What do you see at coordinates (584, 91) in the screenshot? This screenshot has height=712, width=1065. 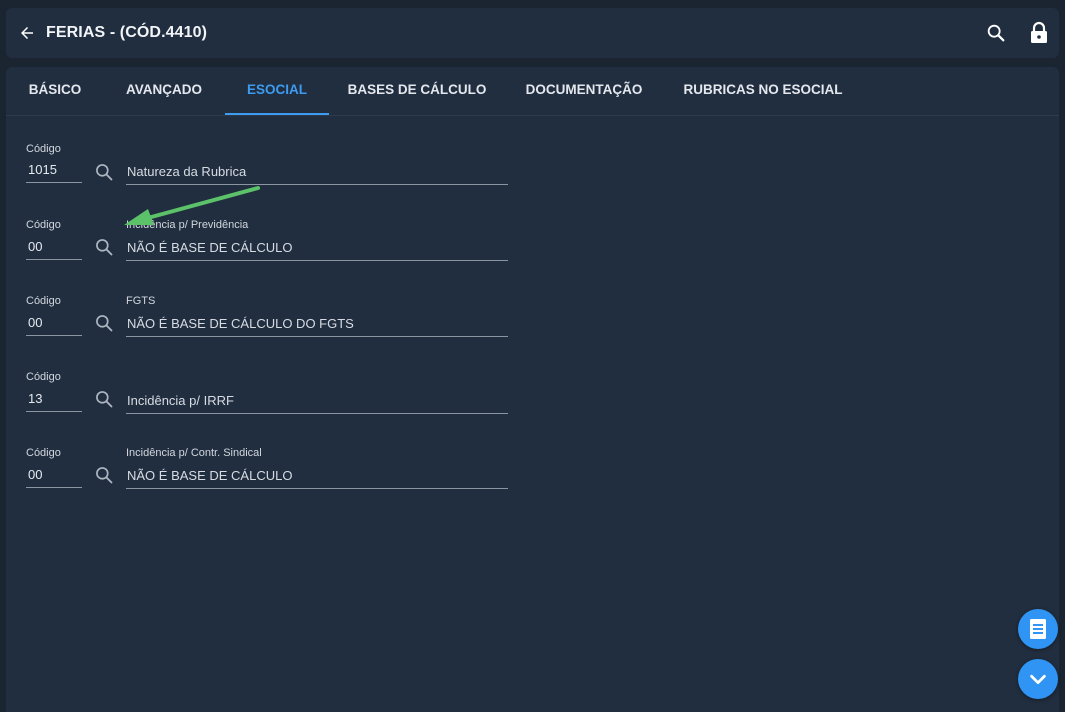 I see `tab-documentacao: DOCUMENTAÇÃO` at bounding box center [584, 91].